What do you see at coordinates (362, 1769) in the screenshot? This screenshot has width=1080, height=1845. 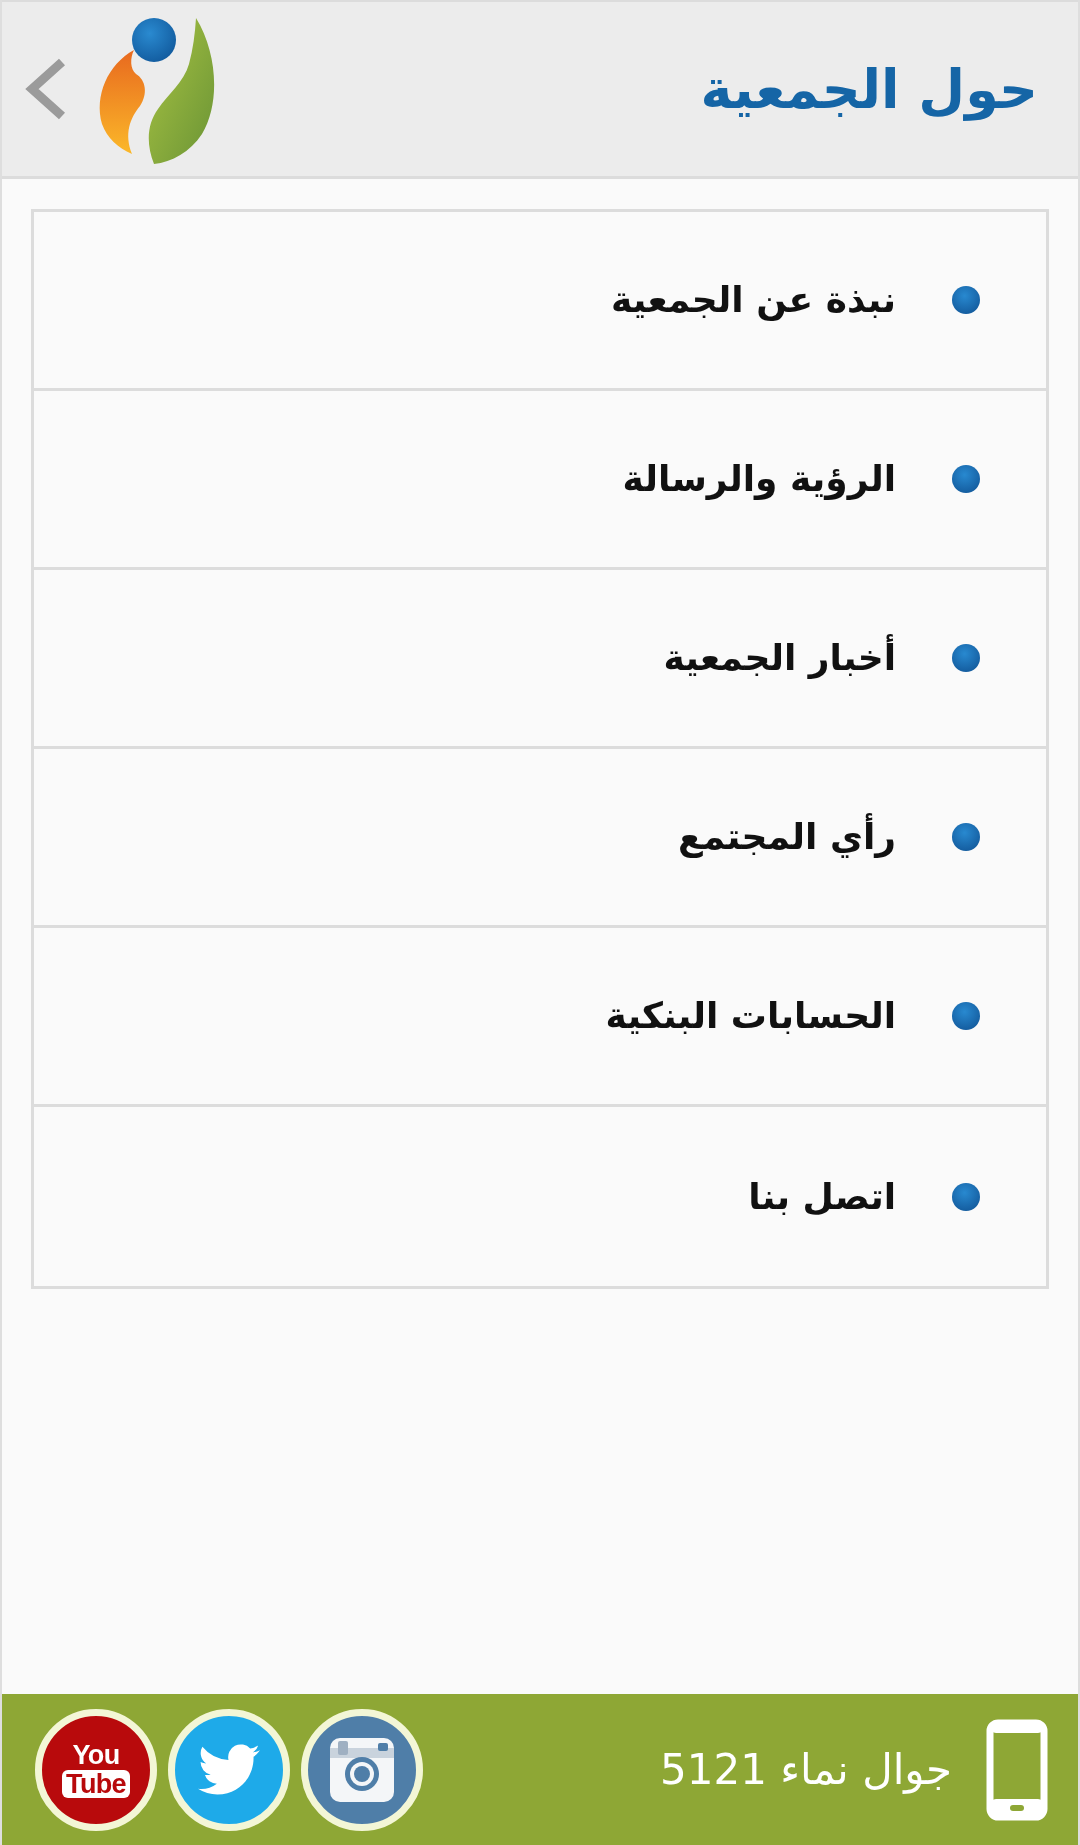 I see `camera-icon` at bounding box center [362, 1769].